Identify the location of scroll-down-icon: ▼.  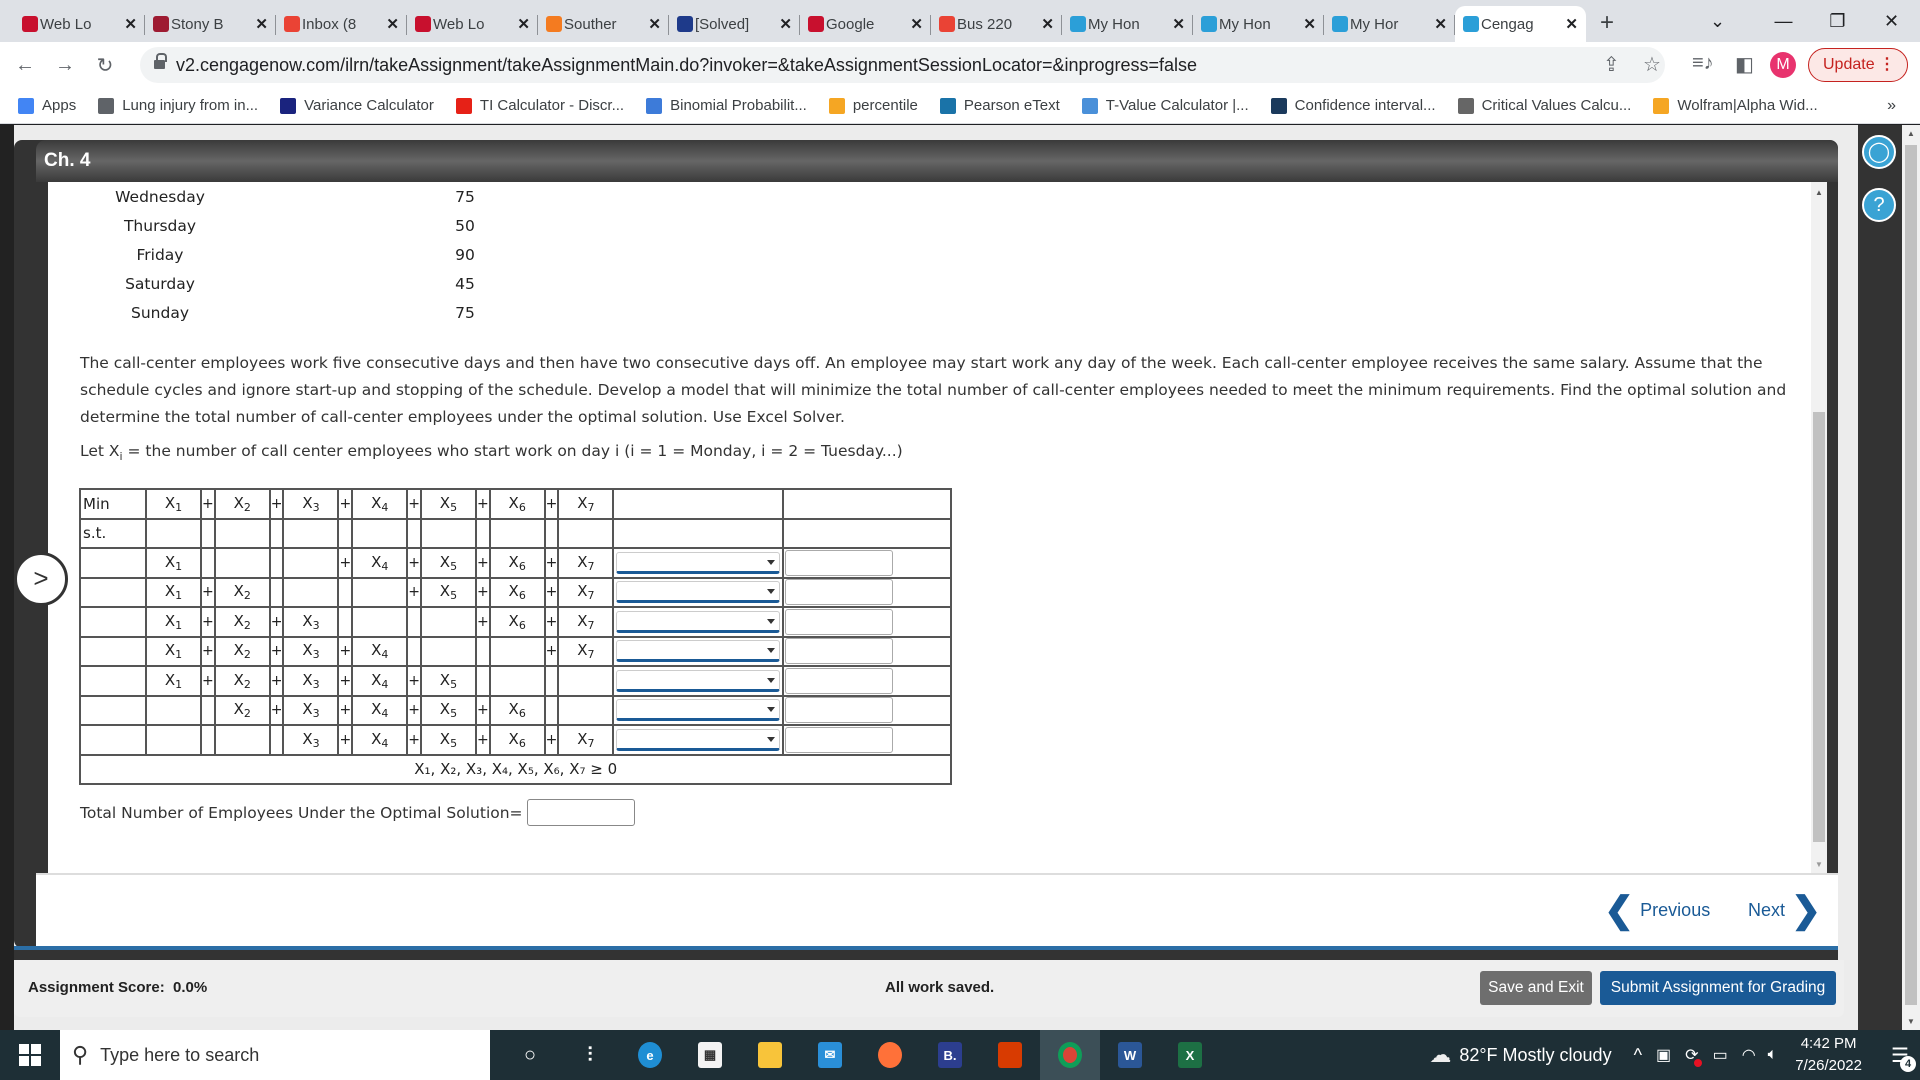
(1819, 864).